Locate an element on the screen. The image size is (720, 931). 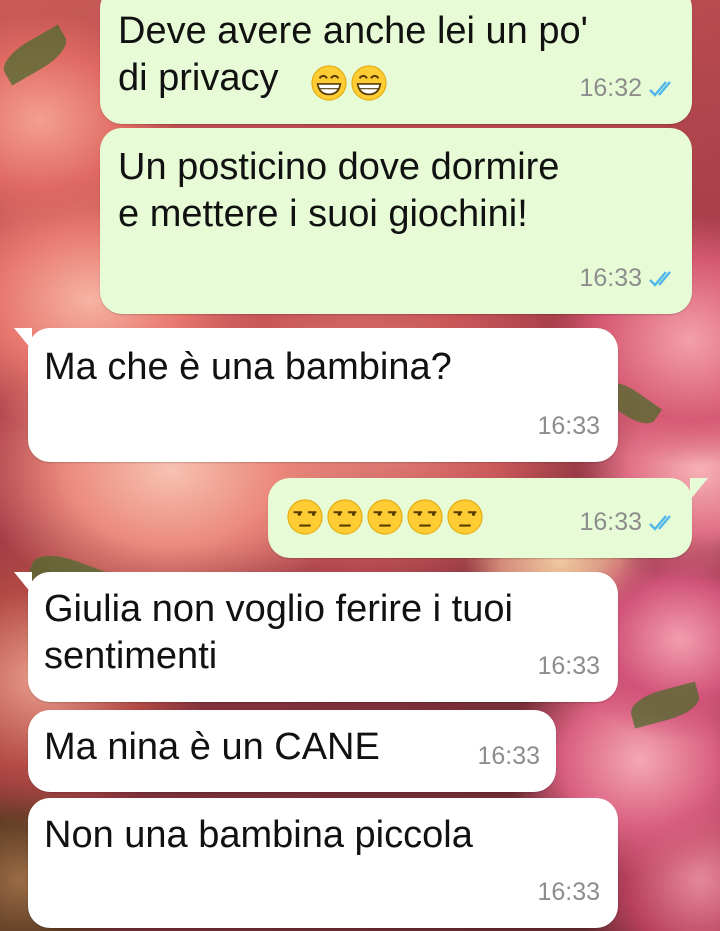
message-text: Non una bambina piccola is located at coordinates (258, 835).